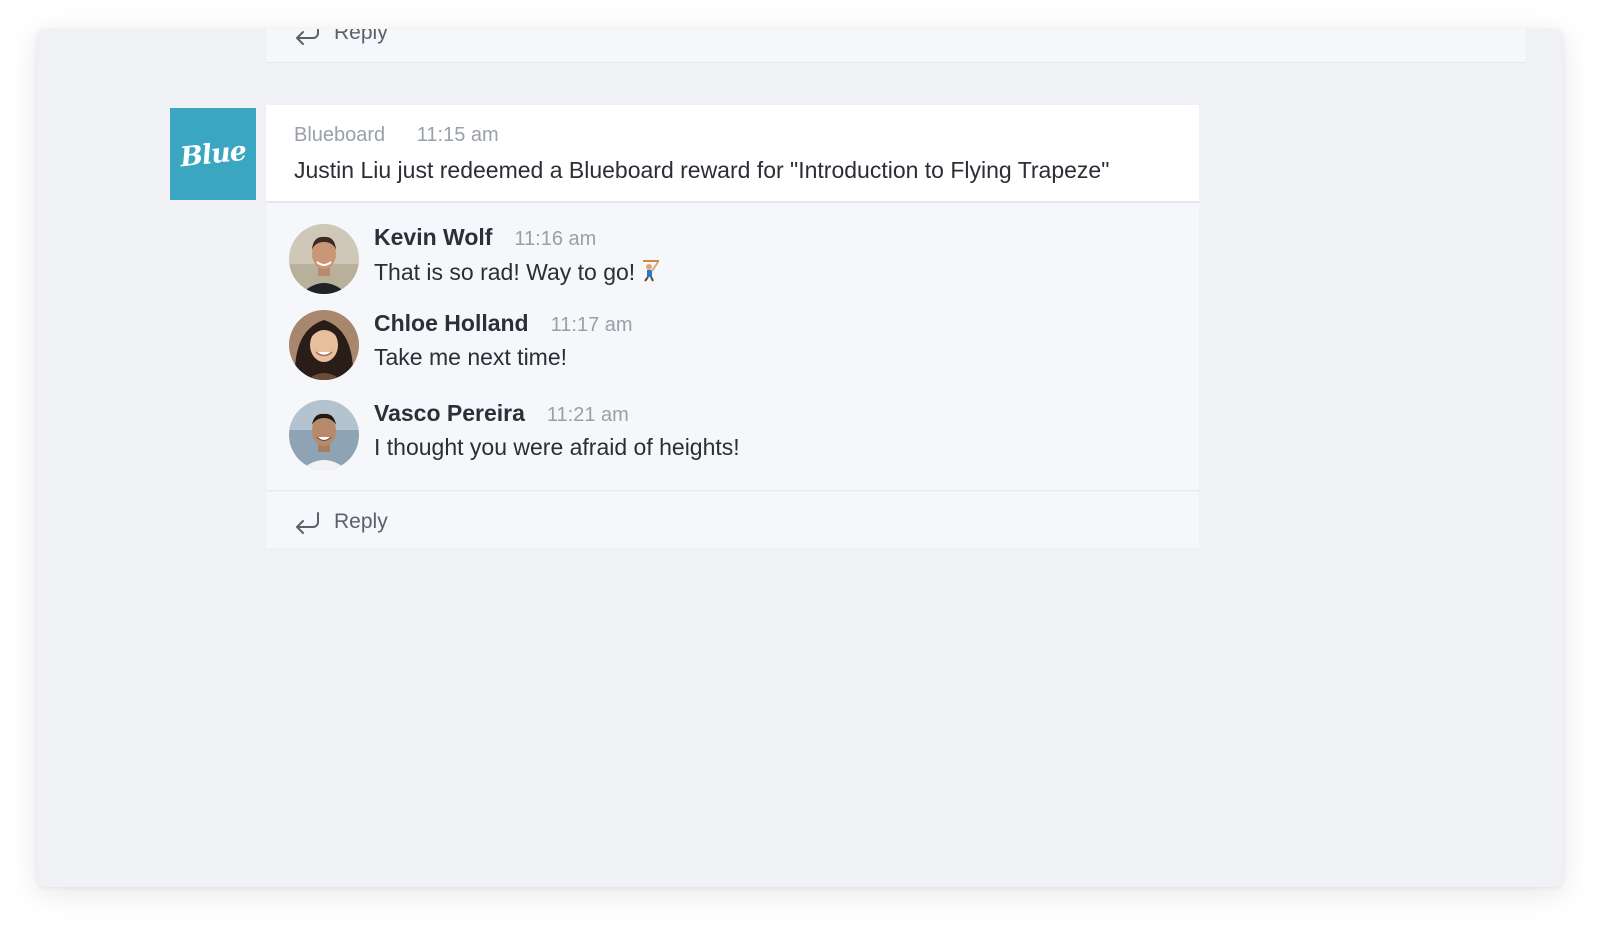  I want to click on reply-text: Take me next time!, so click(471, 357).